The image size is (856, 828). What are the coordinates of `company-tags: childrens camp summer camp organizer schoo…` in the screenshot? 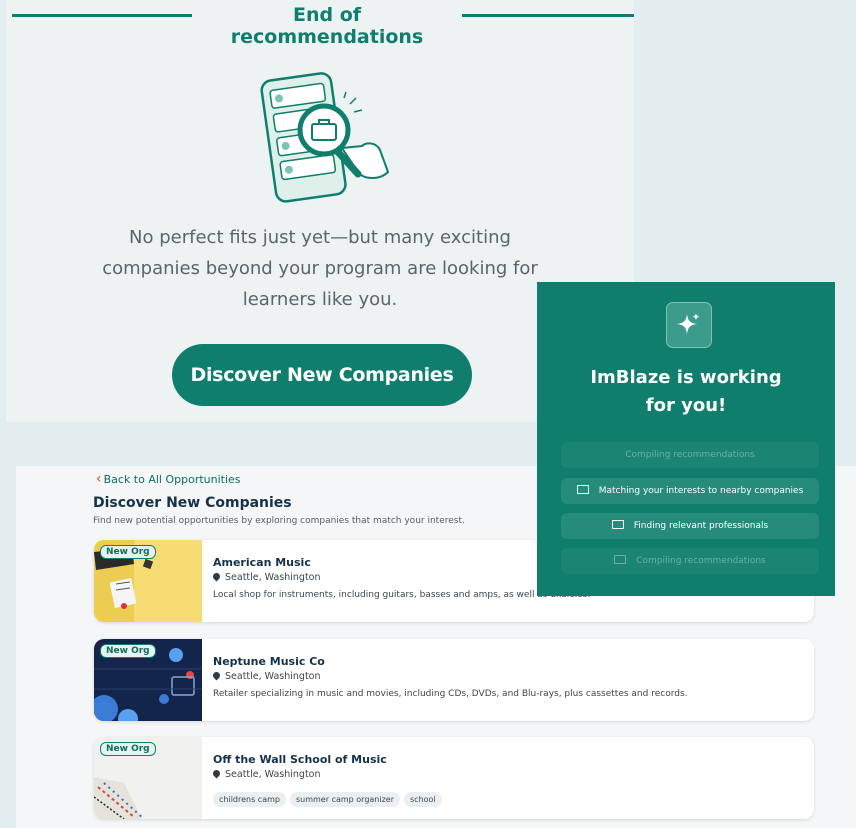 It's located at (329, 797).